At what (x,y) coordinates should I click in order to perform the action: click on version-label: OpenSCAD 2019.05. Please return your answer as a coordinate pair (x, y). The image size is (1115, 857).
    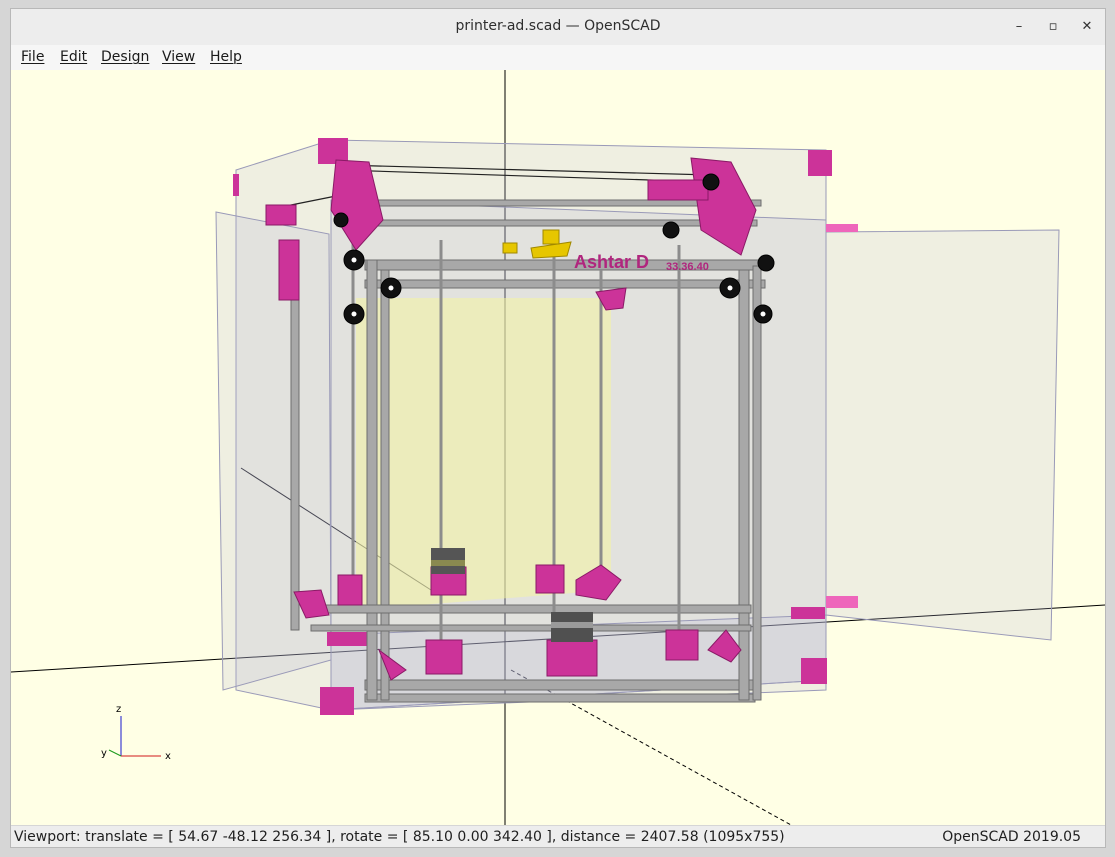
    Looking at the image, I should click on (1011, 837).